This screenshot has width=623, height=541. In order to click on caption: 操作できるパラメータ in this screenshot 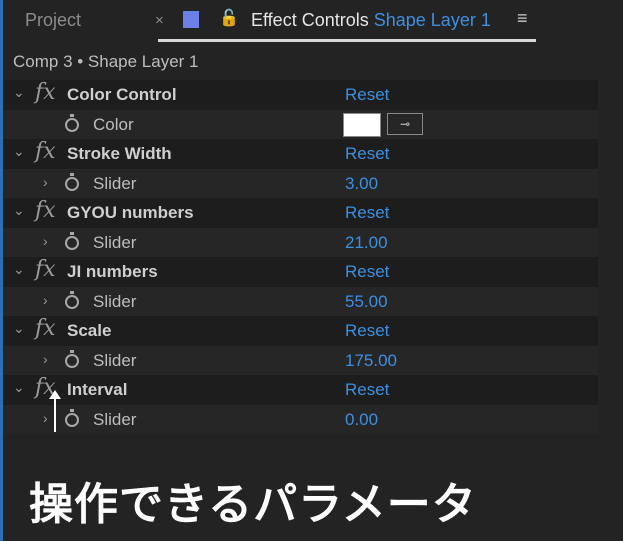, I will do `click(253, 504)`.